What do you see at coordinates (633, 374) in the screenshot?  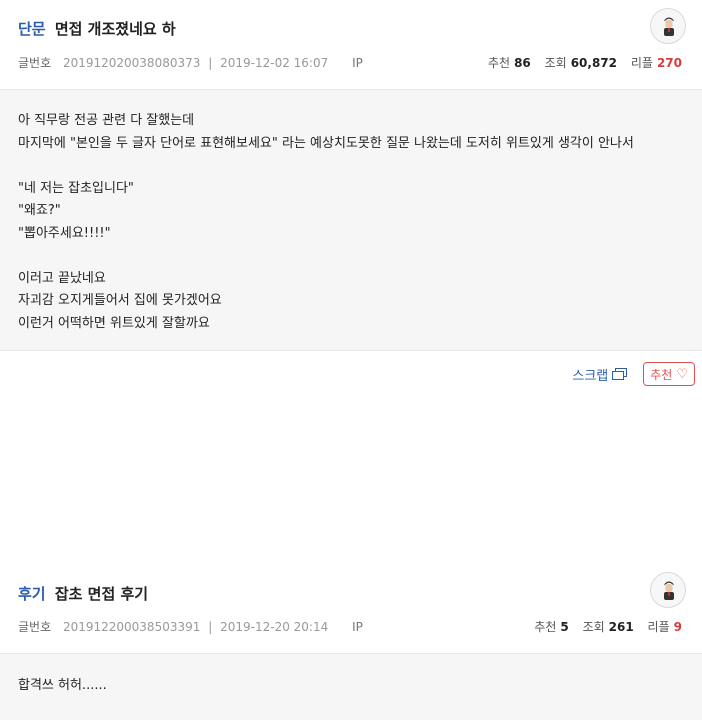 I see `post-actions: 스크랩 추천 ♡` at bounding box center [633, 374].